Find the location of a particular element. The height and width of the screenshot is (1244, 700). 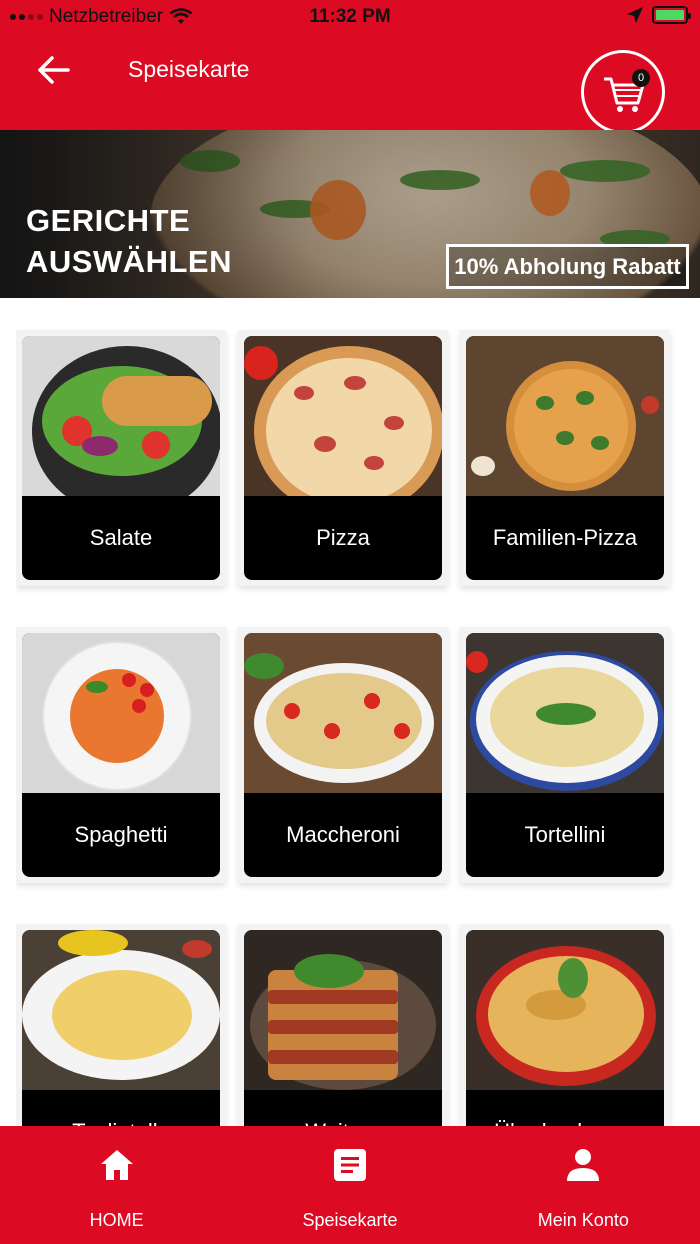

app-header: Netzbetreiber 11:32 PM Speisekarte 0 is located at coordinates (350, 67).